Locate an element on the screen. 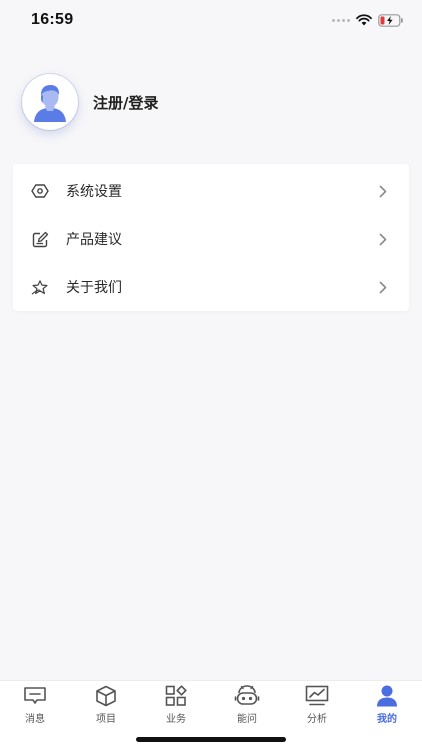 The height and width of the screenshot is (750, 422). project-box-icon is located at coordinates (106, 696).